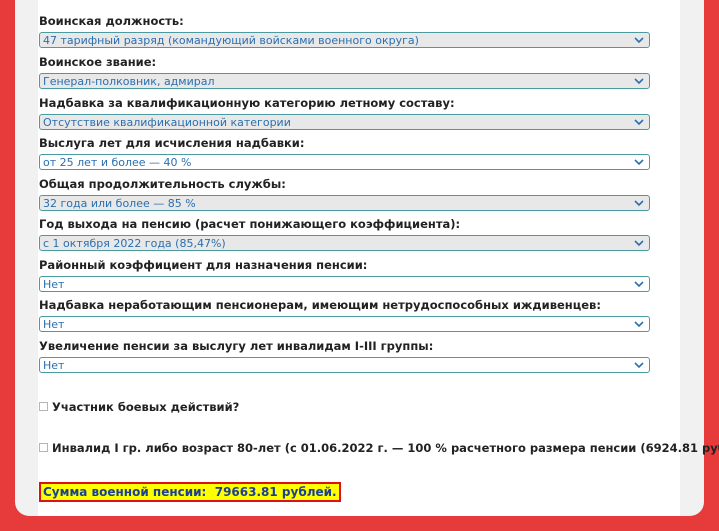  What do you see at coordinates (344, 81) in the screenshot?
I see `select-military-rank: Генерал-полковник, адмирал` at bounding box center [344, 81].